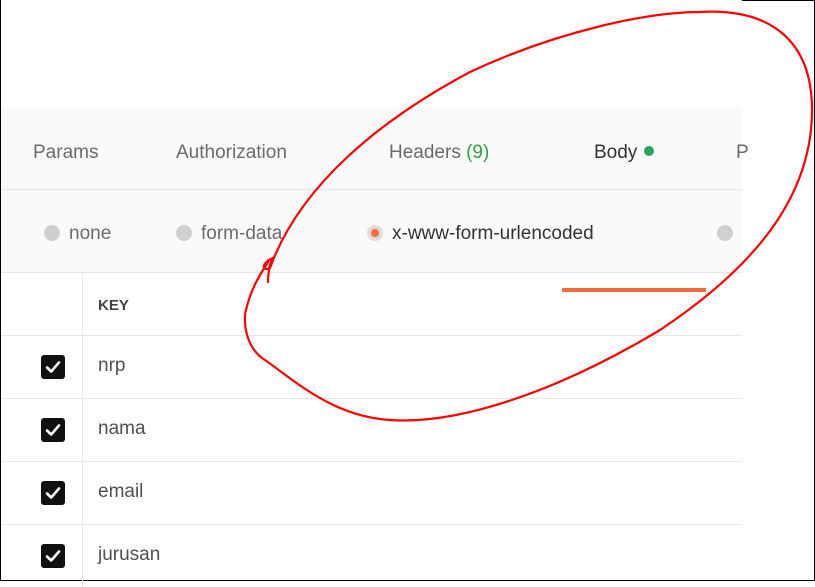 The image size is (815, 587). What do you see at coordinates (242, 233) in the screenshot?
I see `radio-form-data-label: form-data` at bounding box center [242, 233].